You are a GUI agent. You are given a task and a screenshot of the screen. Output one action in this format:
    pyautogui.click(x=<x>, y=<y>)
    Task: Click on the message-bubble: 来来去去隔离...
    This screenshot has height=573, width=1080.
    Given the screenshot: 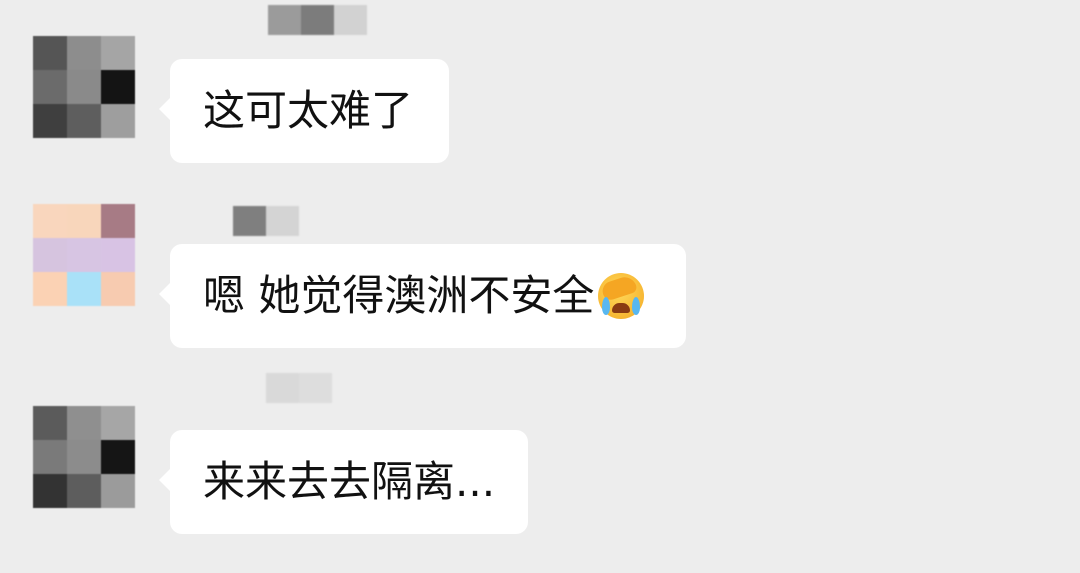 What is the action you would take?
    pyautogui.click(x=343, y=482)
    